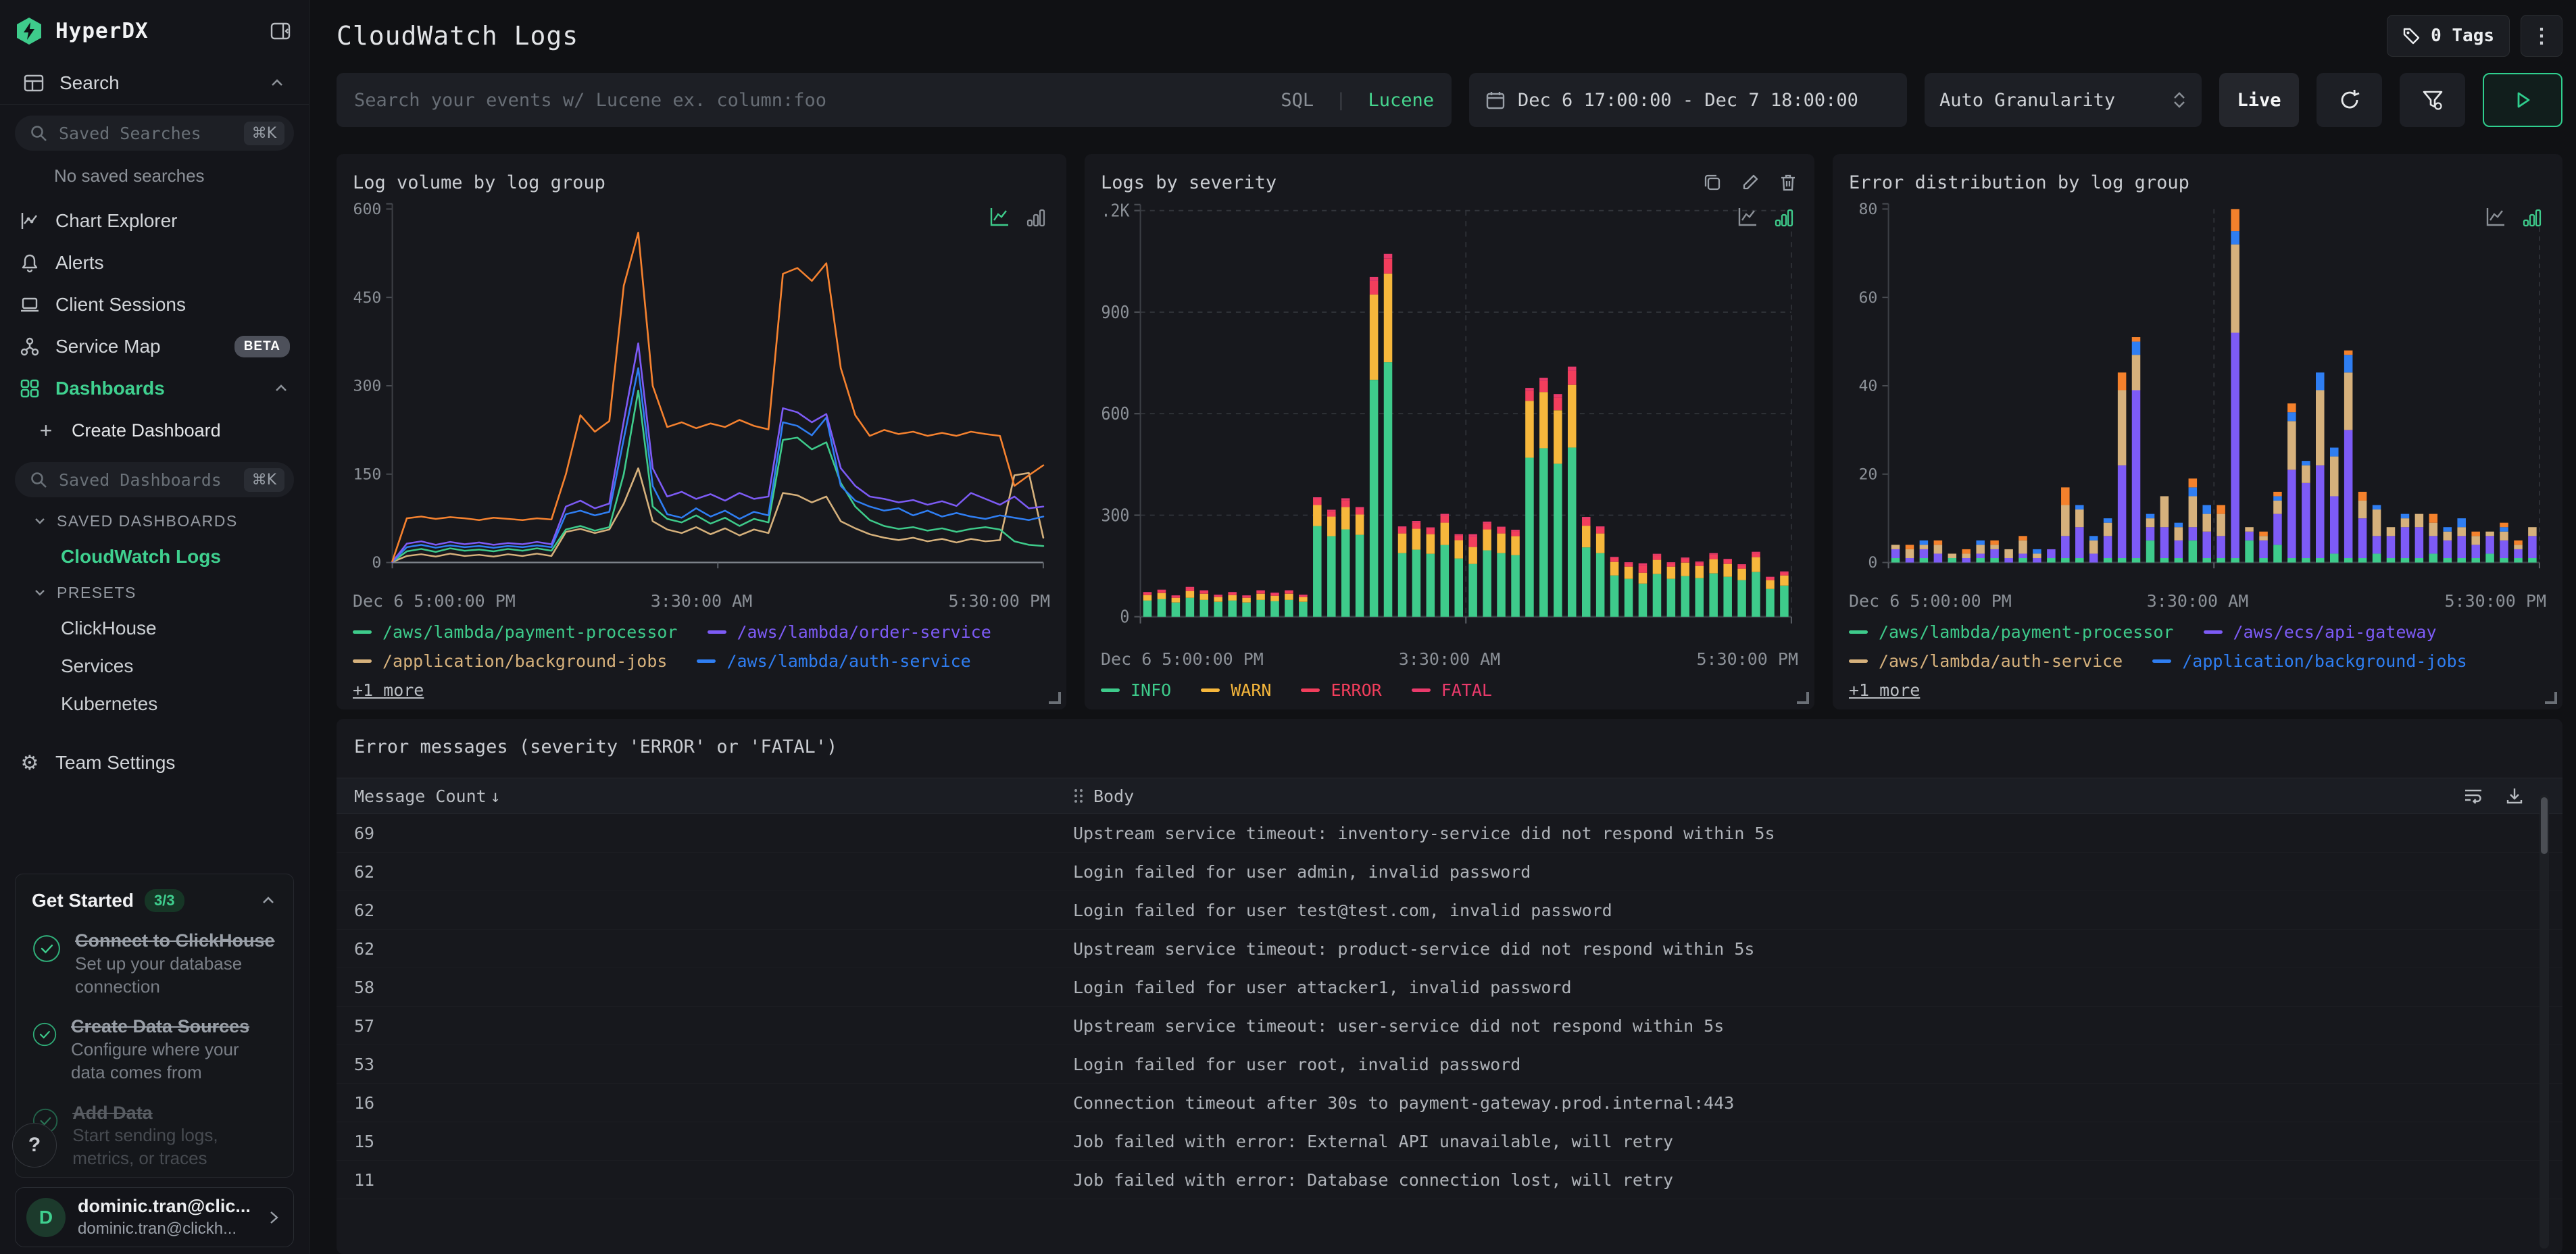 Image resolution: width=2576 pixels, height=1254 pixels. I want to click on preset-item-services: Services, so click(156, 666).